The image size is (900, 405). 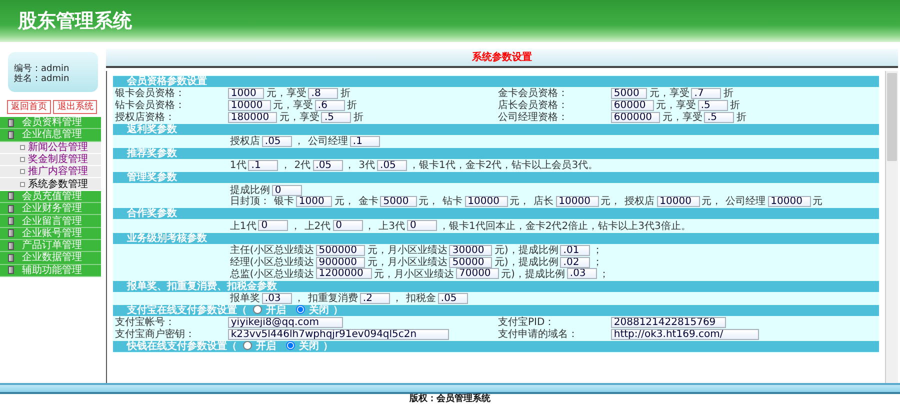 What do you see at coordinates (328, 142) in the screenshot?
I see `form-text: 公司经理` at bounding box center [328, 142].